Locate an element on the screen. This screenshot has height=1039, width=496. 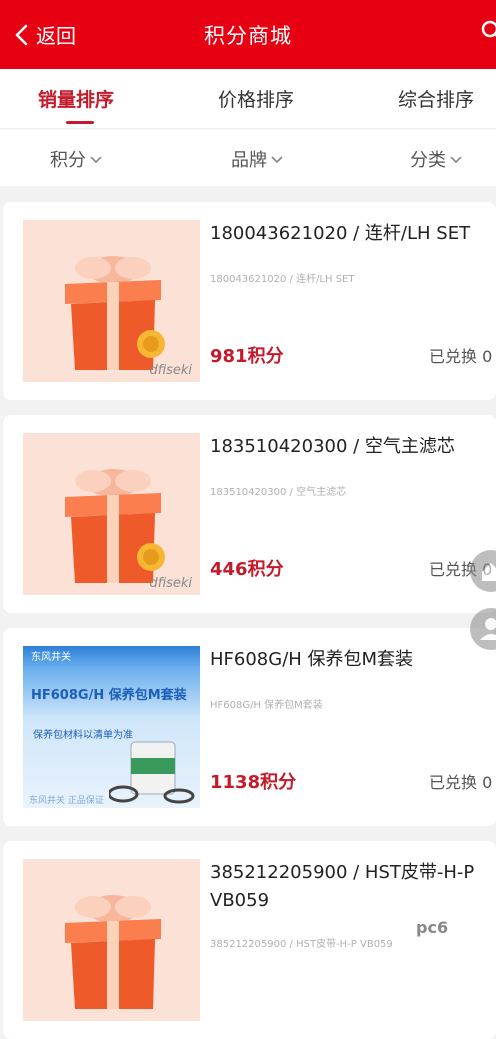
filter-category: 分类 is located at coordinates (436, 159).